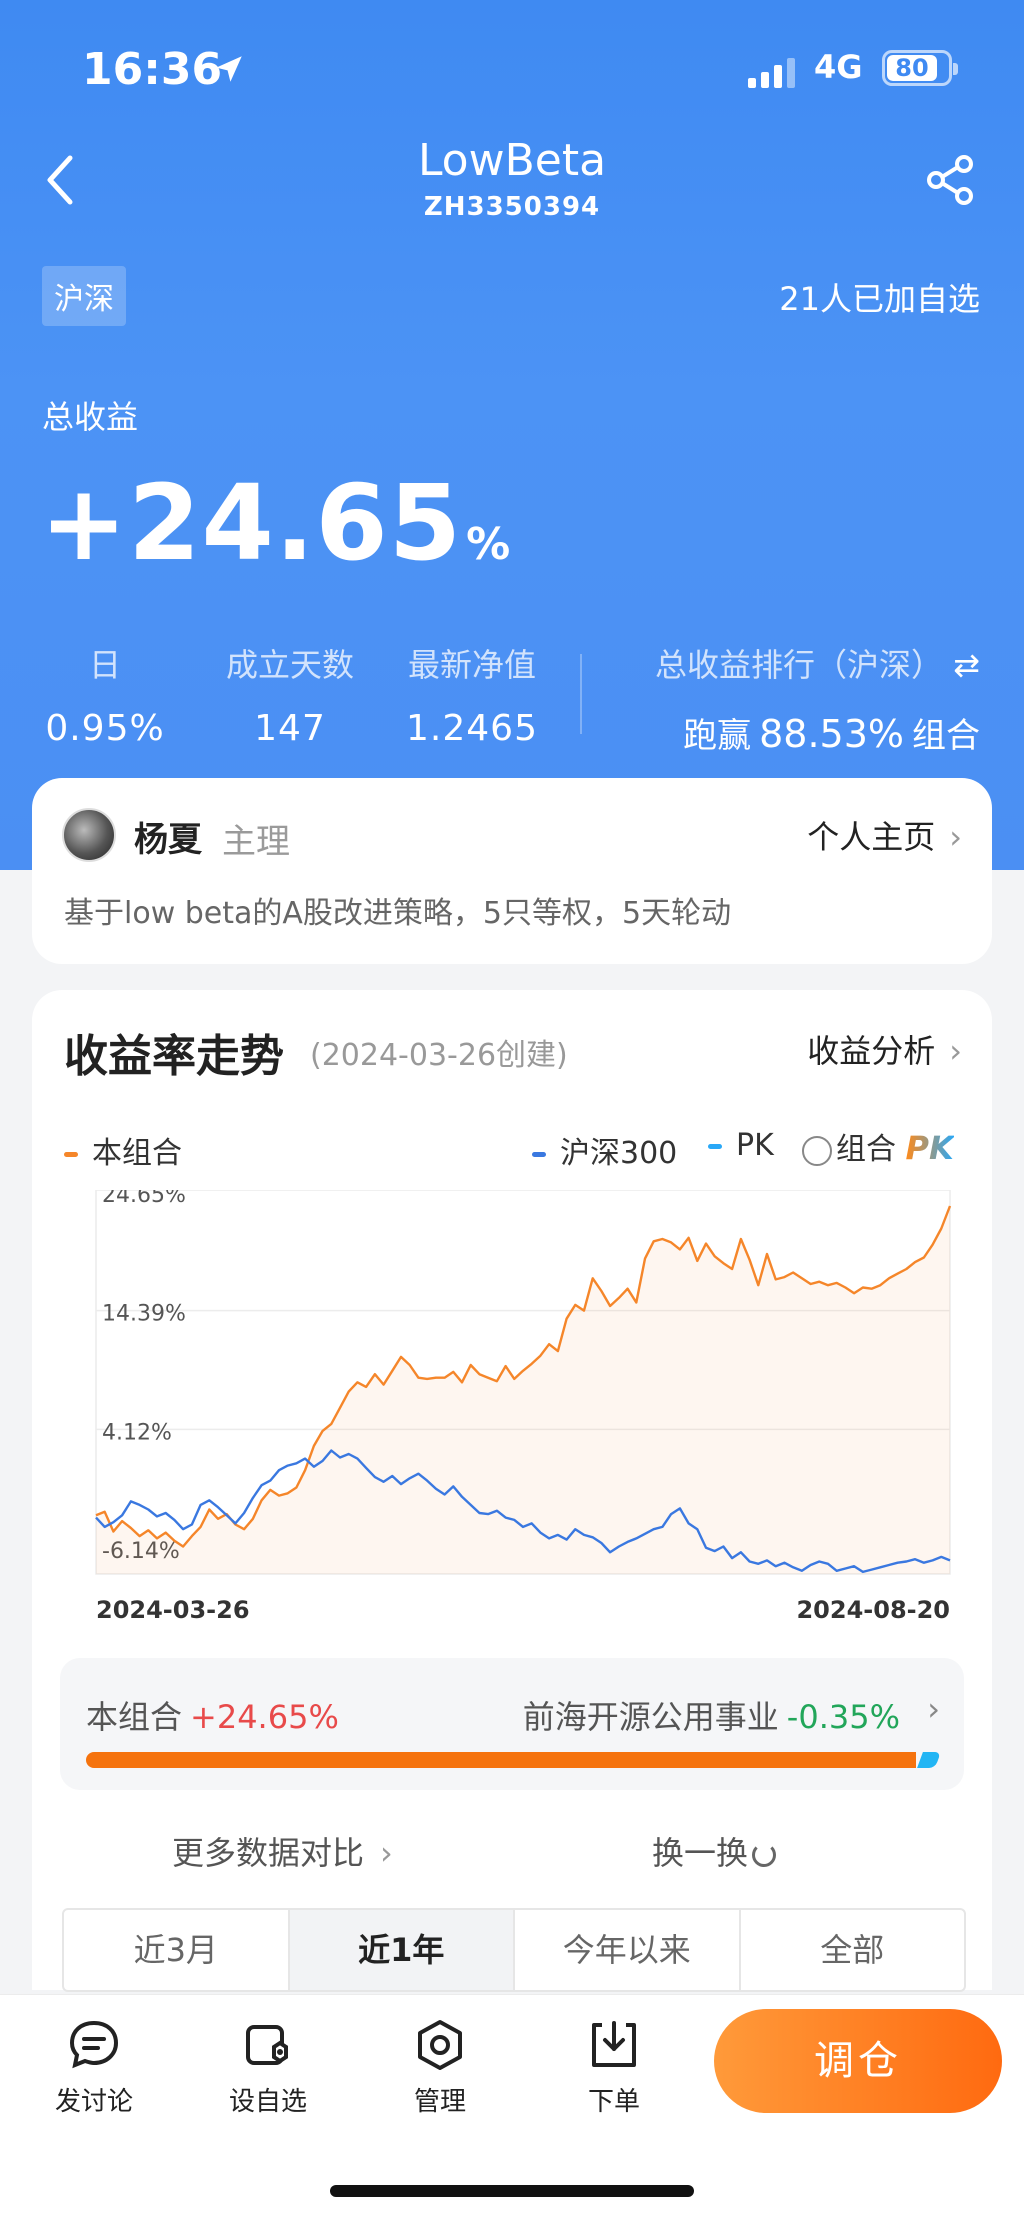 The image size is (1024, 2217). What do you see at coordinates (799, 665) in the screenshot?
I see `rank-label-text: 总收益排行（沪深）` at bounding box center [799, 665].